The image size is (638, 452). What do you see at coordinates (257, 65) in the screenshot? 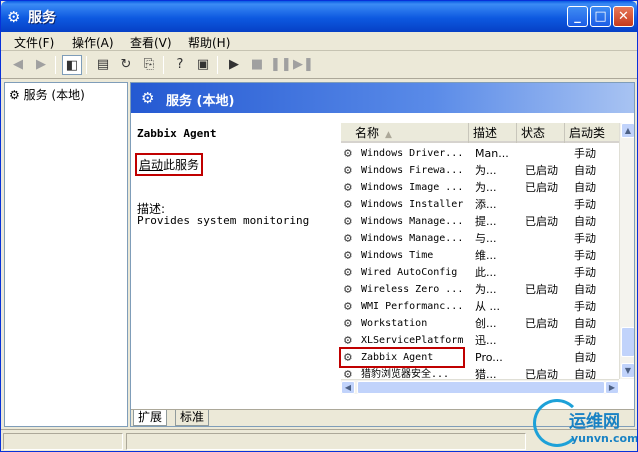
I see `stop-icon: ■` at bounding box center [257, 65].